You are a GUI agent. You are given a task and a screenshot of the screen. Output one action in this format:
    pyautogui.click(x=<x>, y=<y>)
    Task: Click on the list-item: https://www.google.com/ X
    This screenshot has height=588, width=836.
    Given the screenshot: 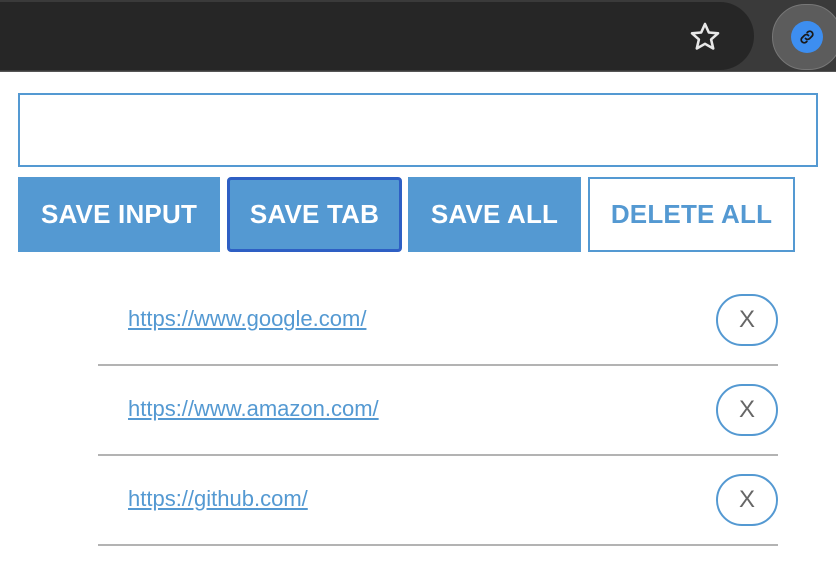 What is the action you would take?
    pyautogui.click(x=438, y=321)
    